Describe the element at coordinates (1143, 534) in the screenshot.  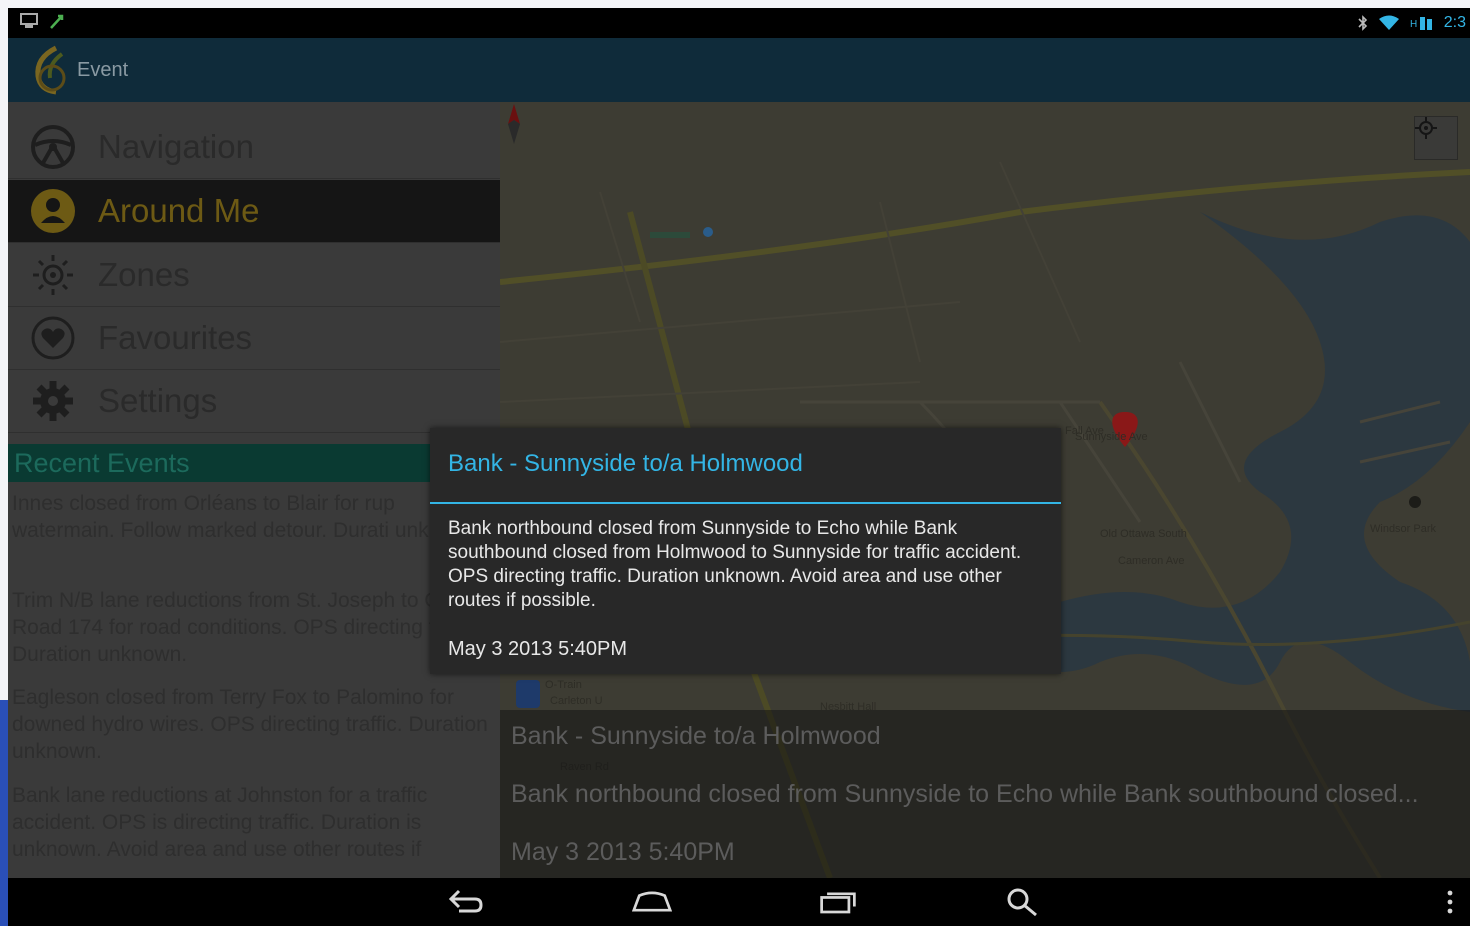
I see `svg-text: Old Ottawa South` at that location.